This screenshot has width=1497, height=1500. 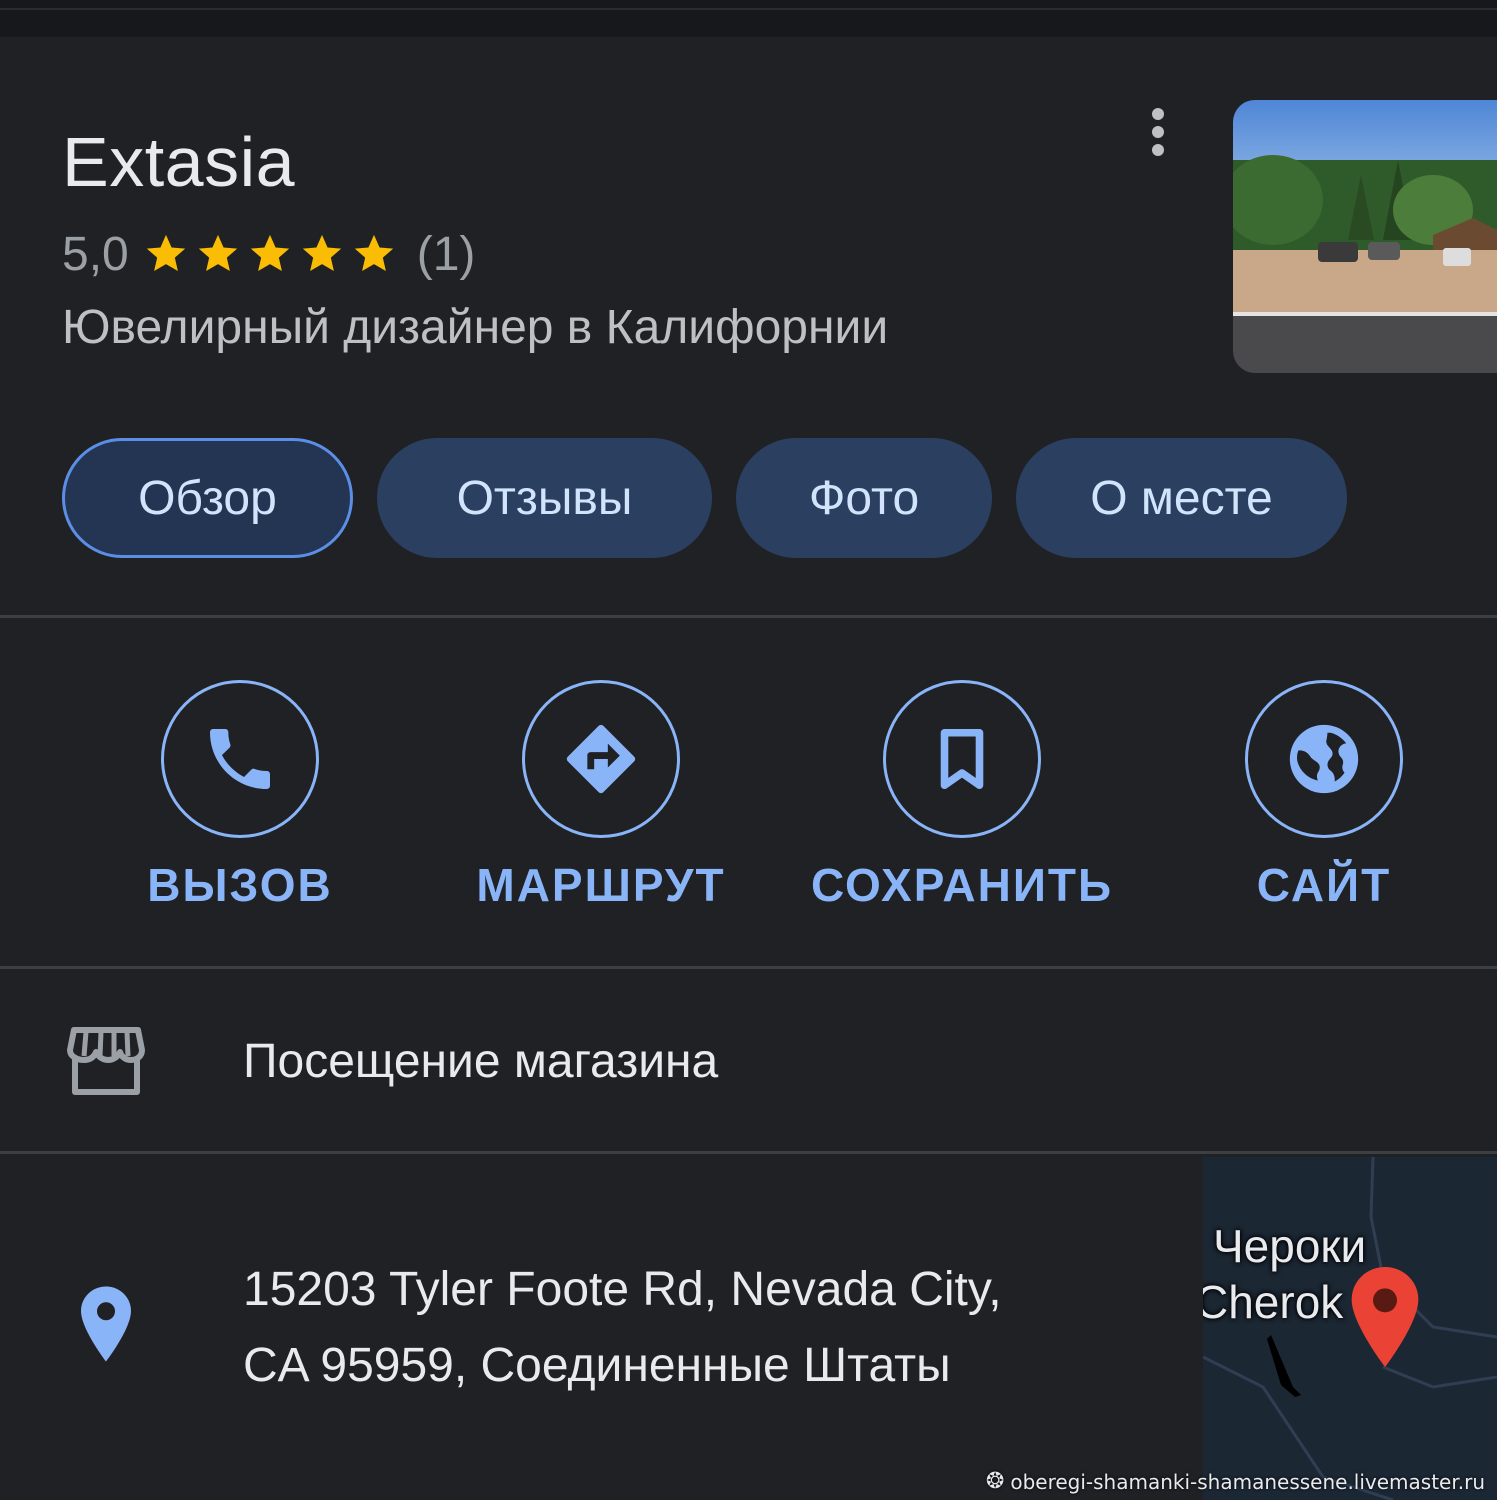 What do you see at coordinates (106, 1061) in the screenshot?
I see `store-icon` at bounding box center [106, 1061].